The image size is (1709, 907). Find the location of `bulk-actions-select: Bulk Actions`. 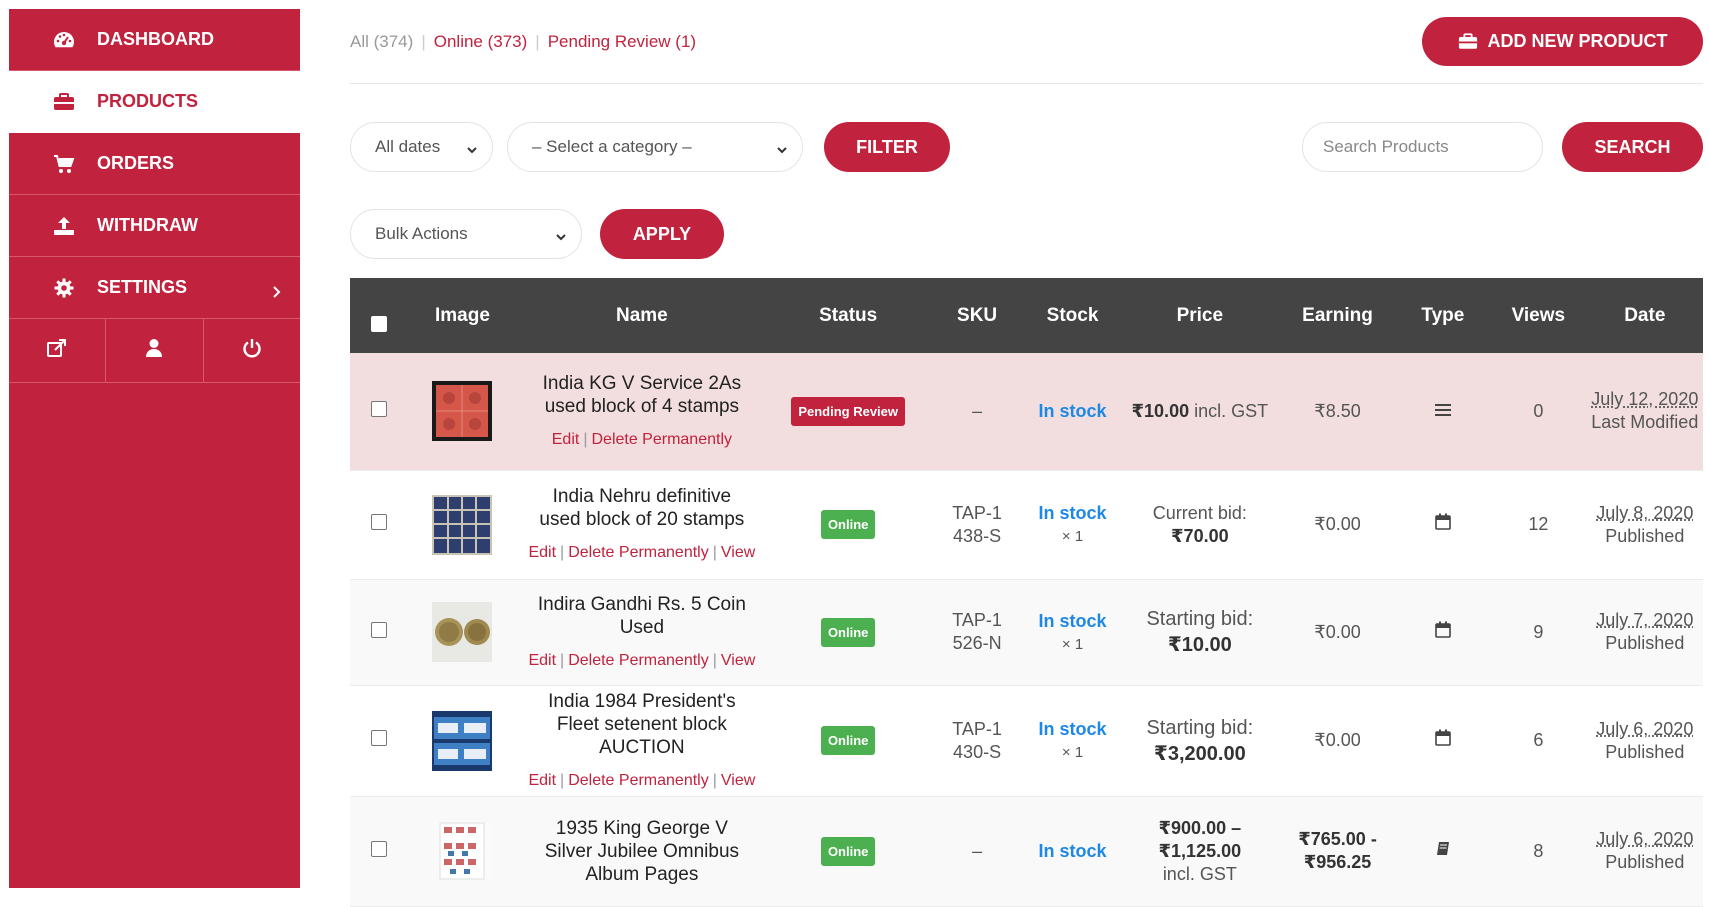

bulk-actions-select: Bulk Actions is located at coordinates (466, 234).